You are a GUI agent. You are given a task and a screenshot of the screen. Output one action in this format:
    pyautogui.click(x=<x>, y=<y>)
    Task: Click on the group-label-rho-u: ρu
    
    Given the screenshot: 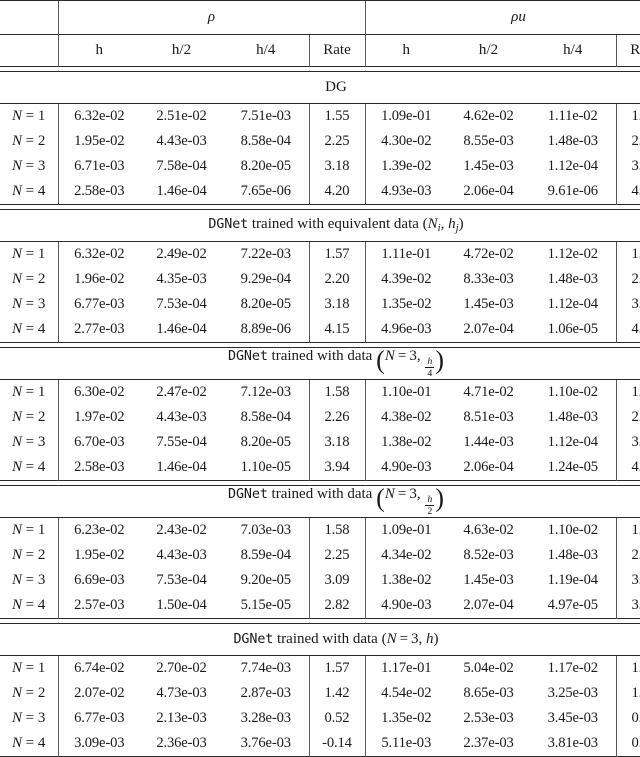 What is the action you would take?
    pyautogui.click(x=518, y=17)
    